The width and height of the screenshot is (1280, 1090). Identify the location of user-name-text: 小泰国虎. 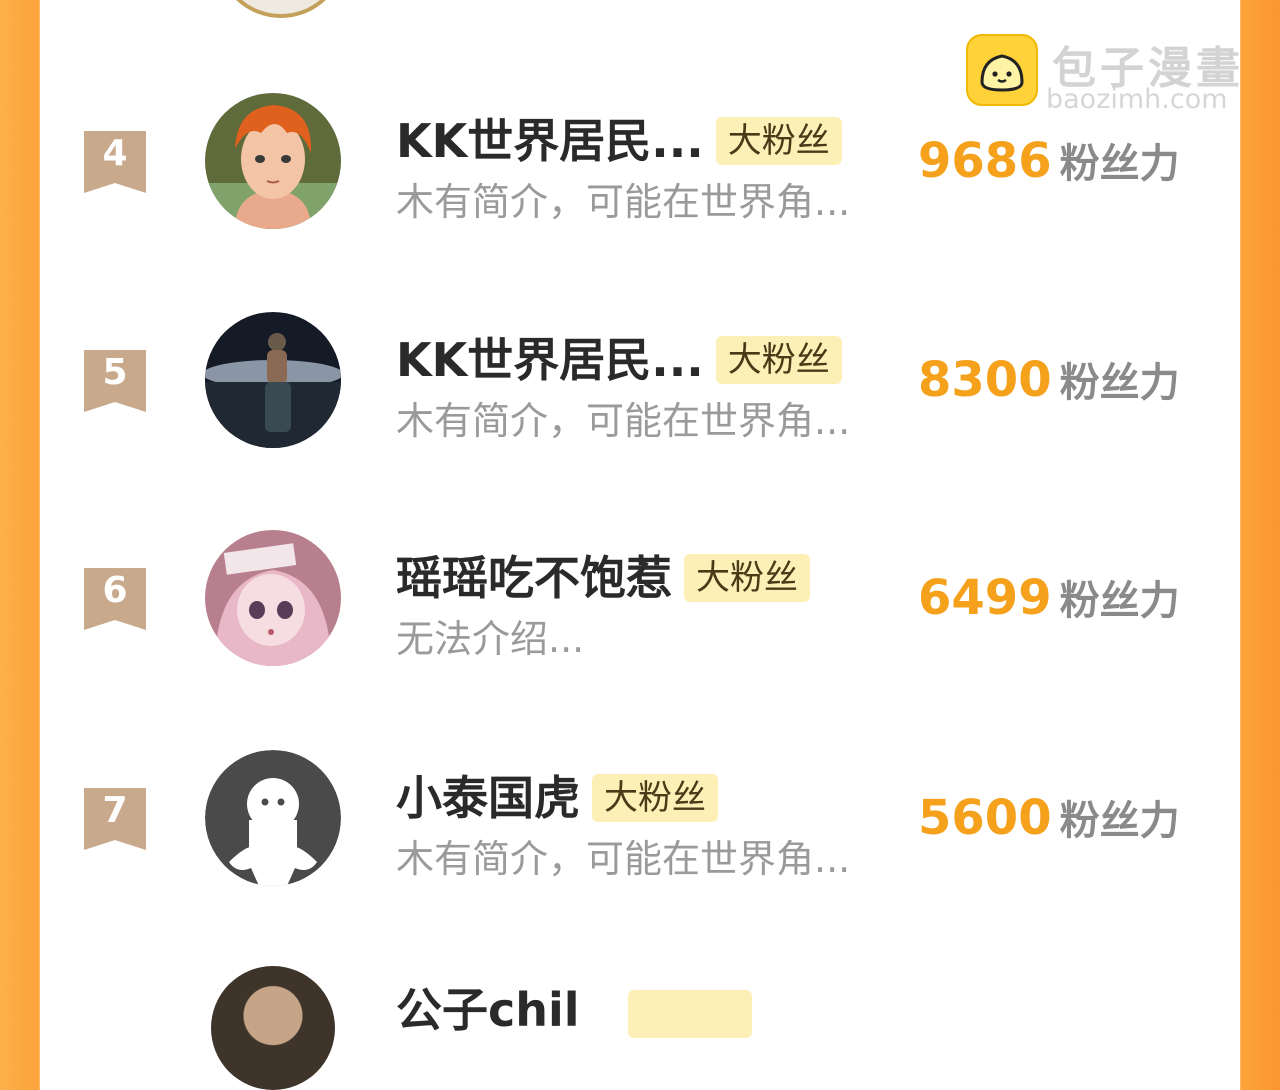
(488, 798).